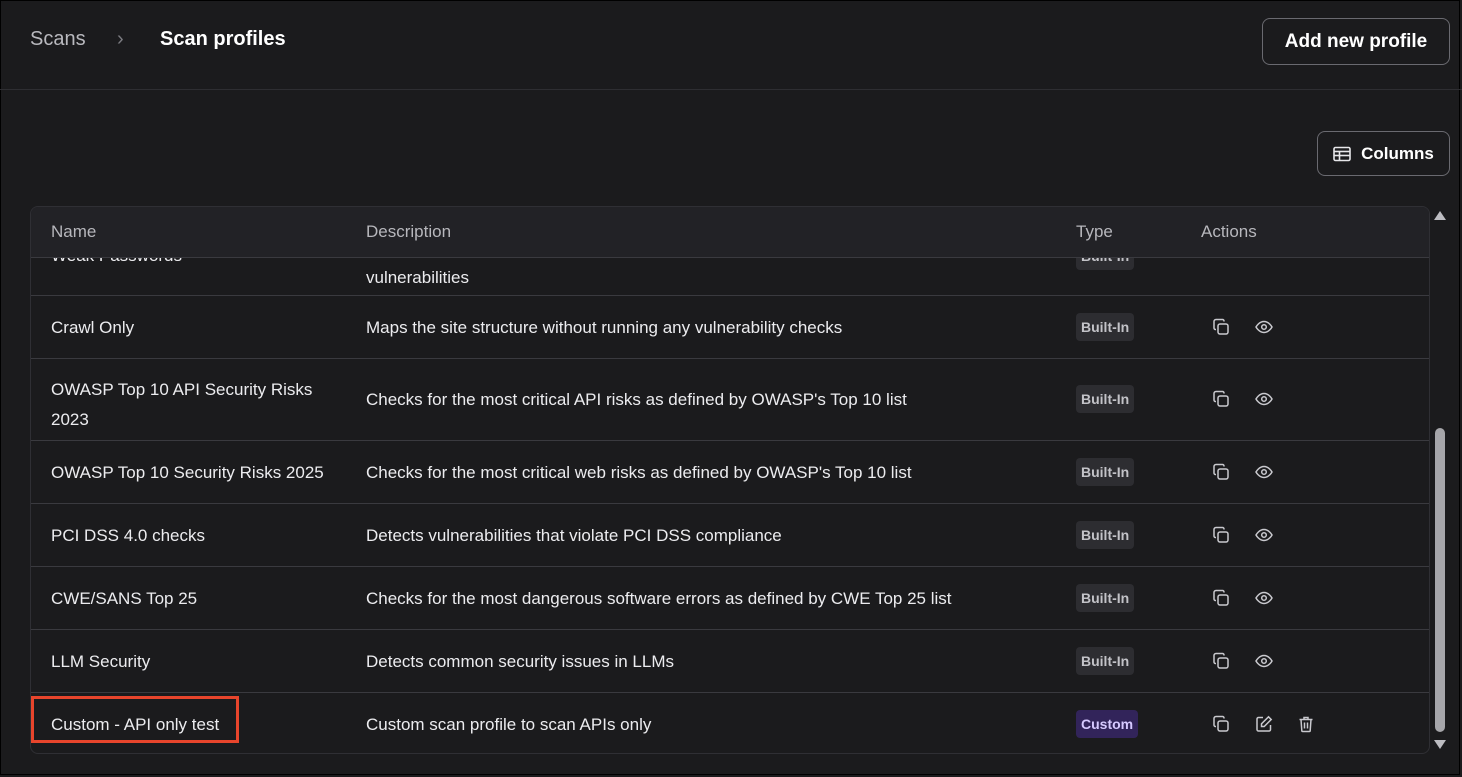 This screenshot has width=1462, height=777. Describe the element at coordinates (128, 535) in the screenshot. I see `row-name: PCI DSS 4.0 checks` at that location.